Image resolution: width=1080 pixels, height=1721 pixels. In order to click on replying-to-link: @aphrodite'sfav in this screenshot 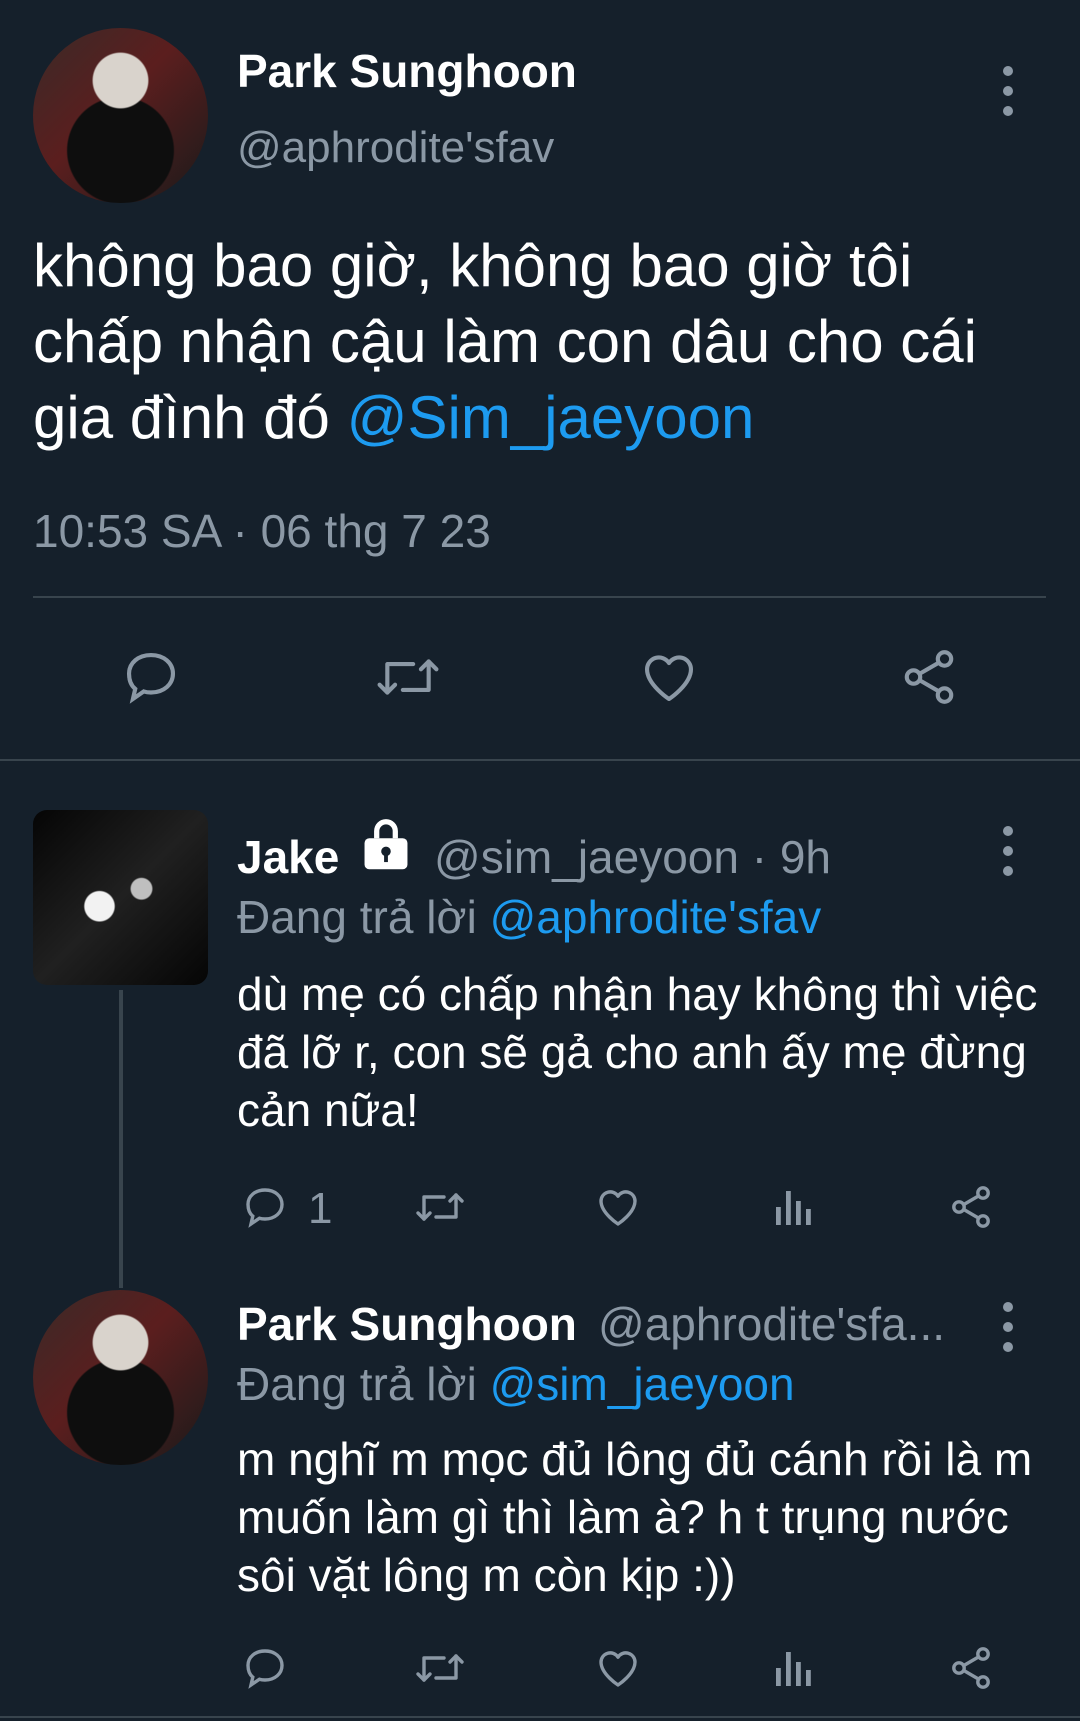, I will do `click(656, 917)`.